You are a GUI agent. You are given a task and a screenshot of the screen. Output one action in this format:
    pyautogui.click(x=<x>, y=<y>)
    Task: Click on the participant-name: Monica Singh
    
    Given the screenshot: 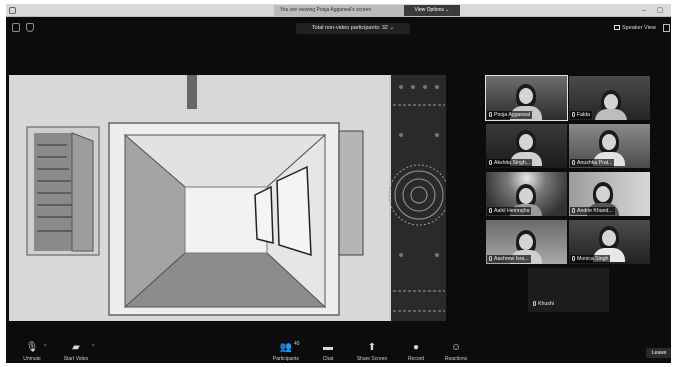 What is the action you would take?
    pyautogui.click(x=590, y=259)
    